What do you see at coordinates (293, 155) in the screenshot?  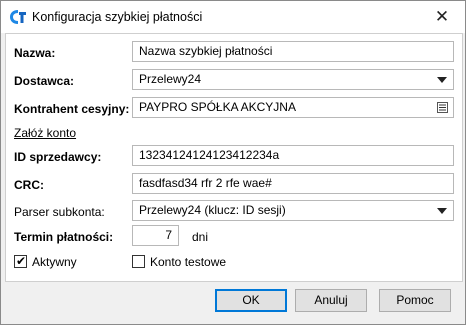 I see `merchant-id-input: 13234124124123412234a` at bounding box center [293, 155].